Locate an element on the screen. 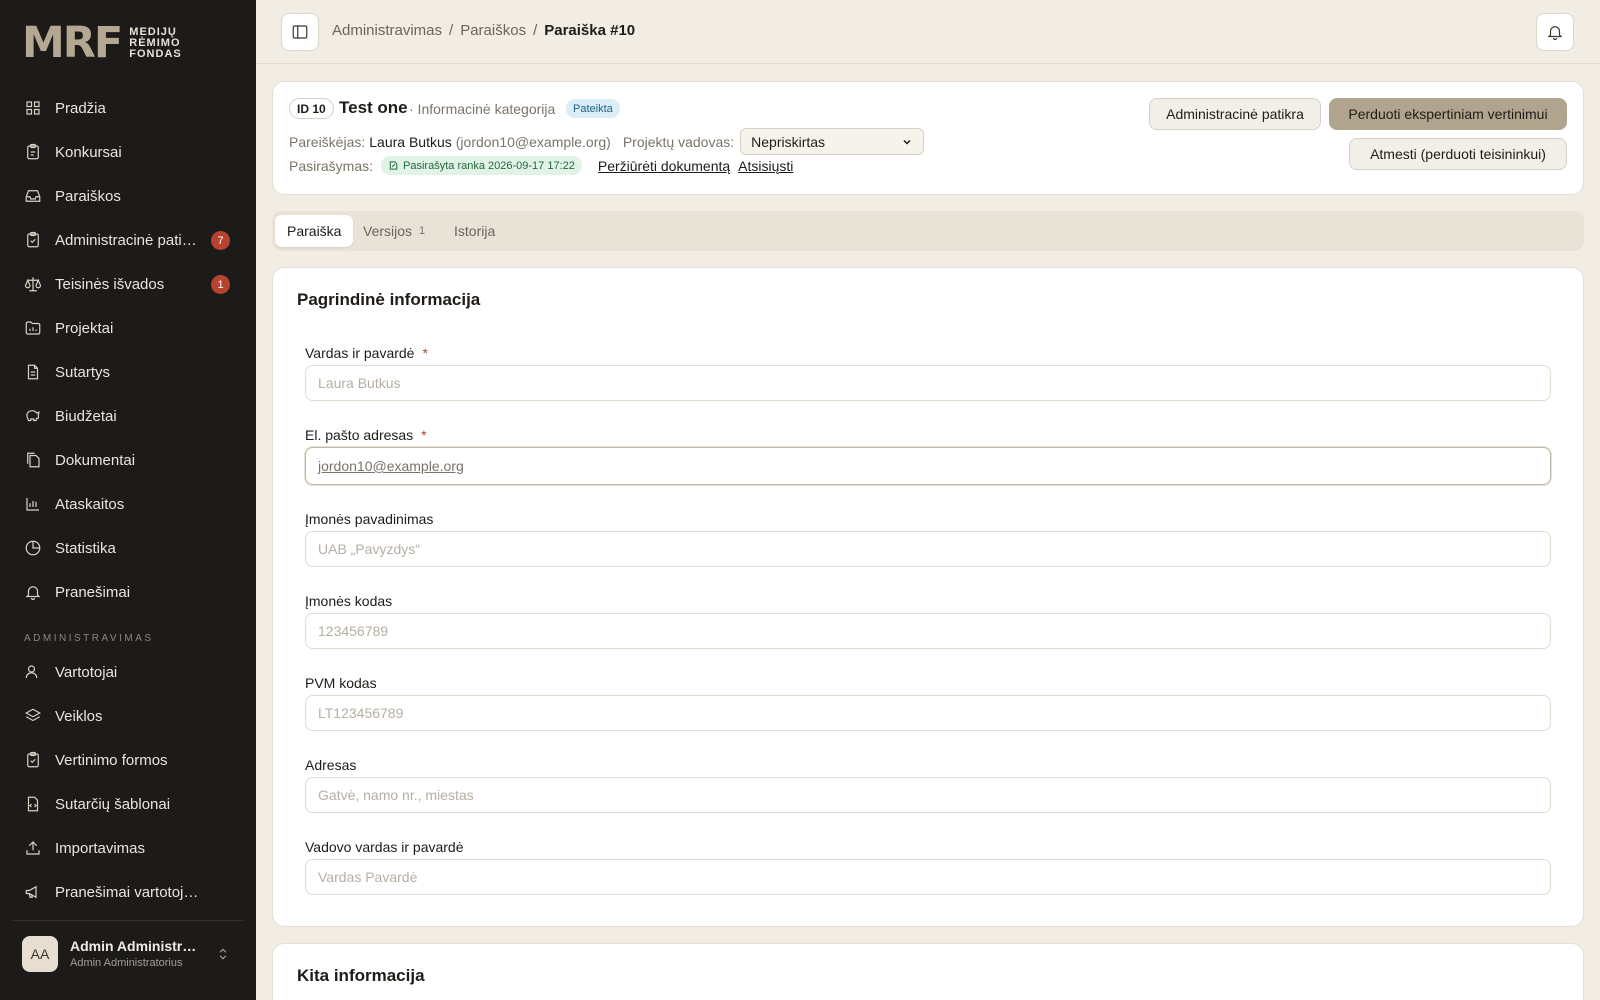 The image size is (1600, 1000). bell-icon is located at coordinates (1555, 33).